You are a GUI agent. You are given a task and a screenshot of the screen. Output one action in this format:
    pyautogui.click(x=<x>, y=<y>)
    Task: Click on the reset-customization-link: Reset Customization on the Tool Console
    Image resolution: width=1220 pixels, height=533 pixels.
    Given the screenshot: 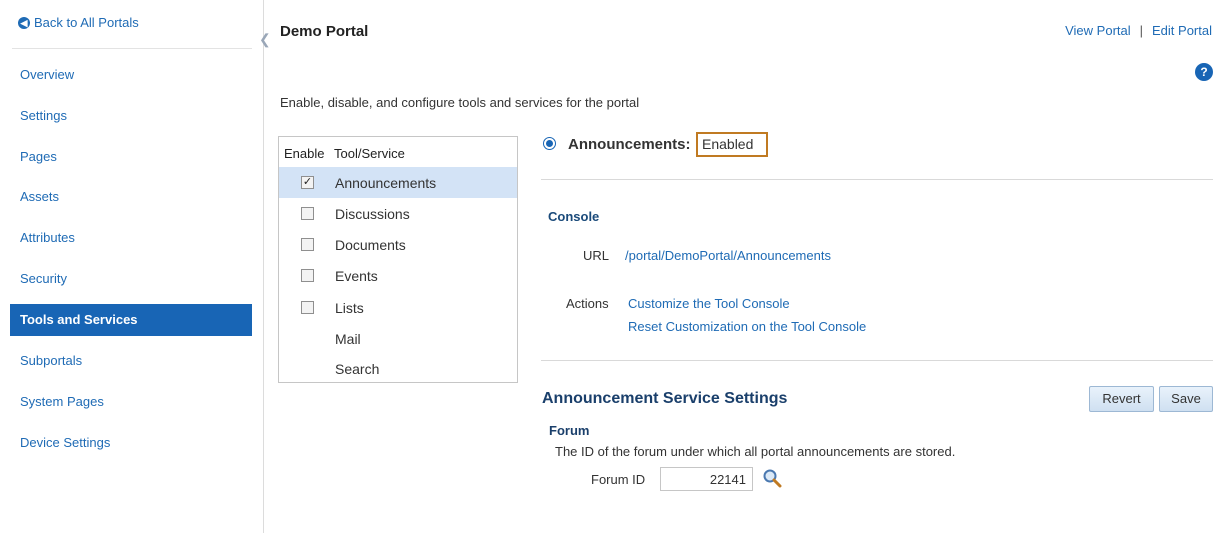 What is the action you would take?
    pyautogui.click(x=747, y=326)
    